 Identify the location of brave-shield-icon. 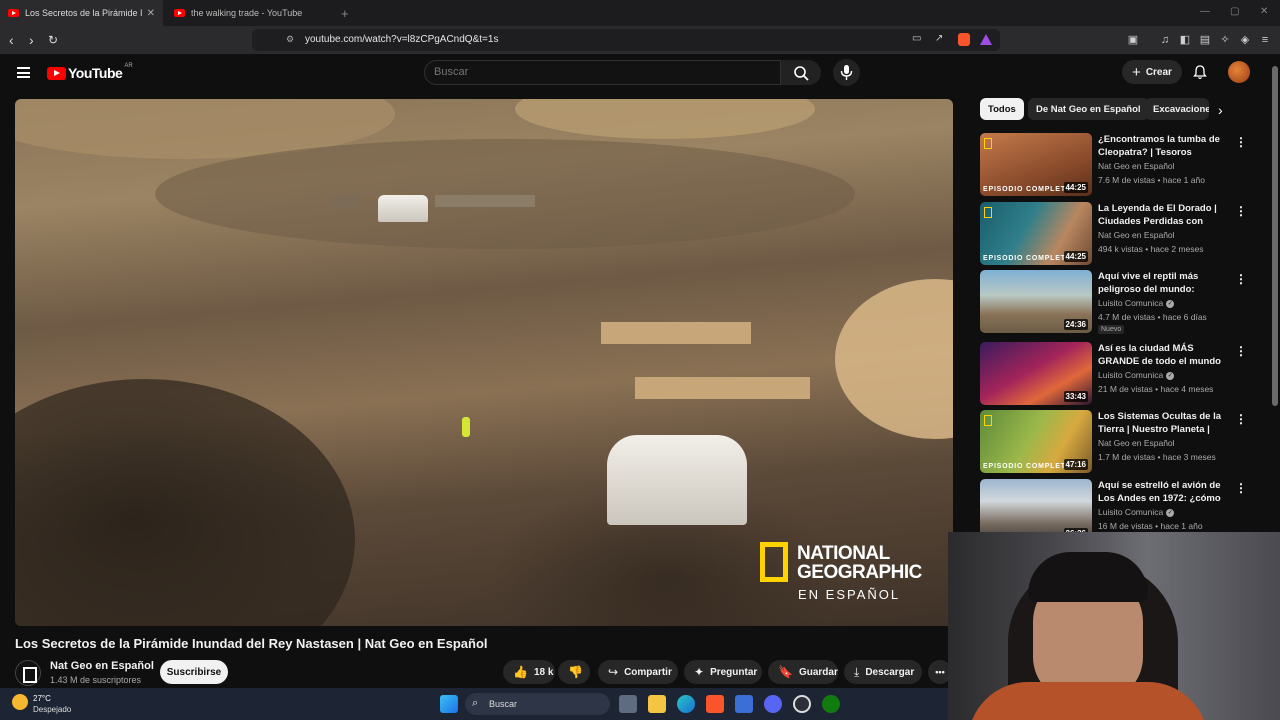
(964, 39).